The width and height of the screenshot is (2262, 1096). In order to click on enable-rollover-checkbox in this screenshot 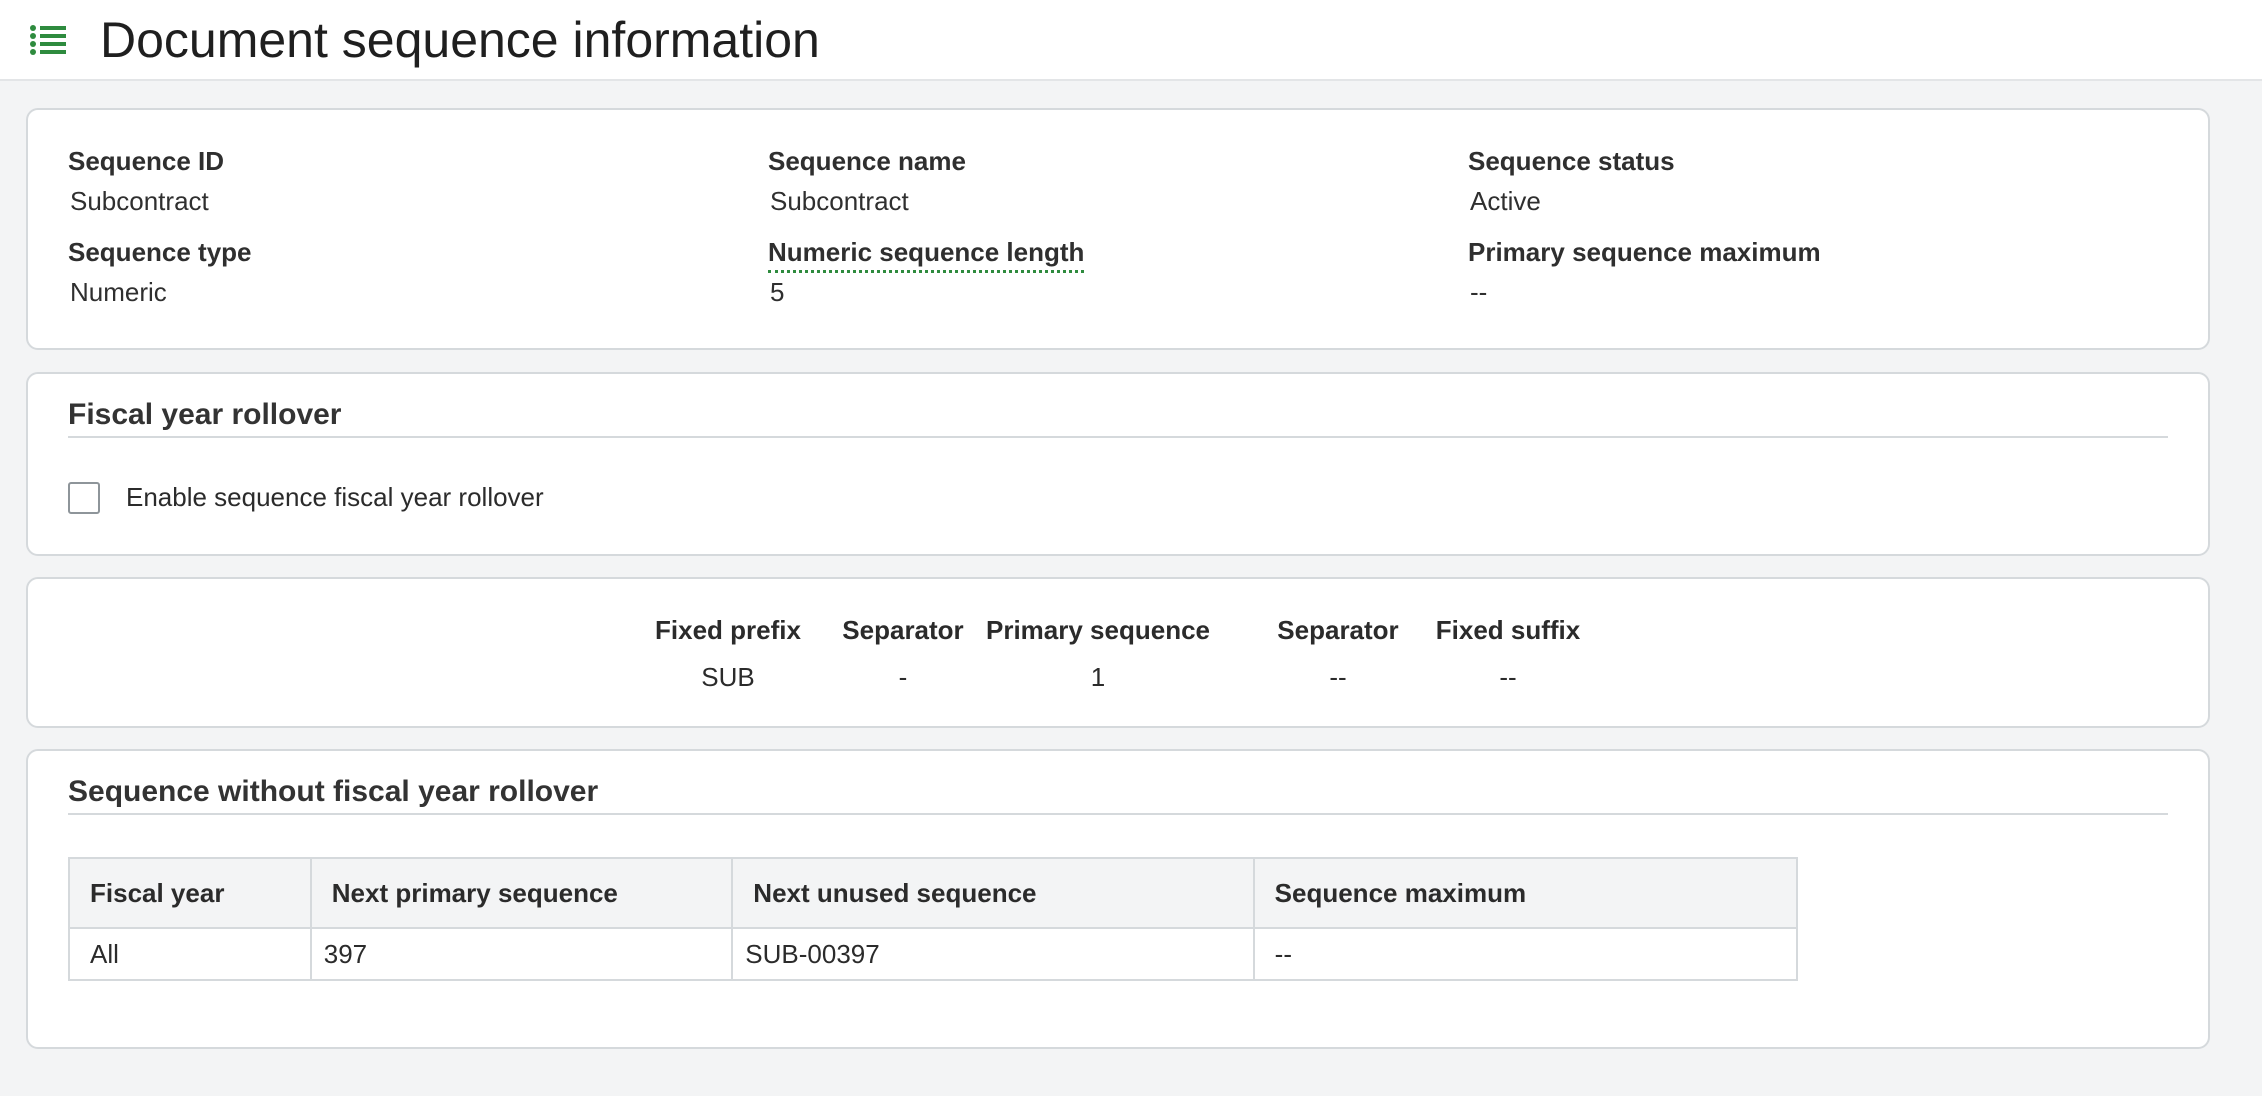, I will do `click(84, 498)`.